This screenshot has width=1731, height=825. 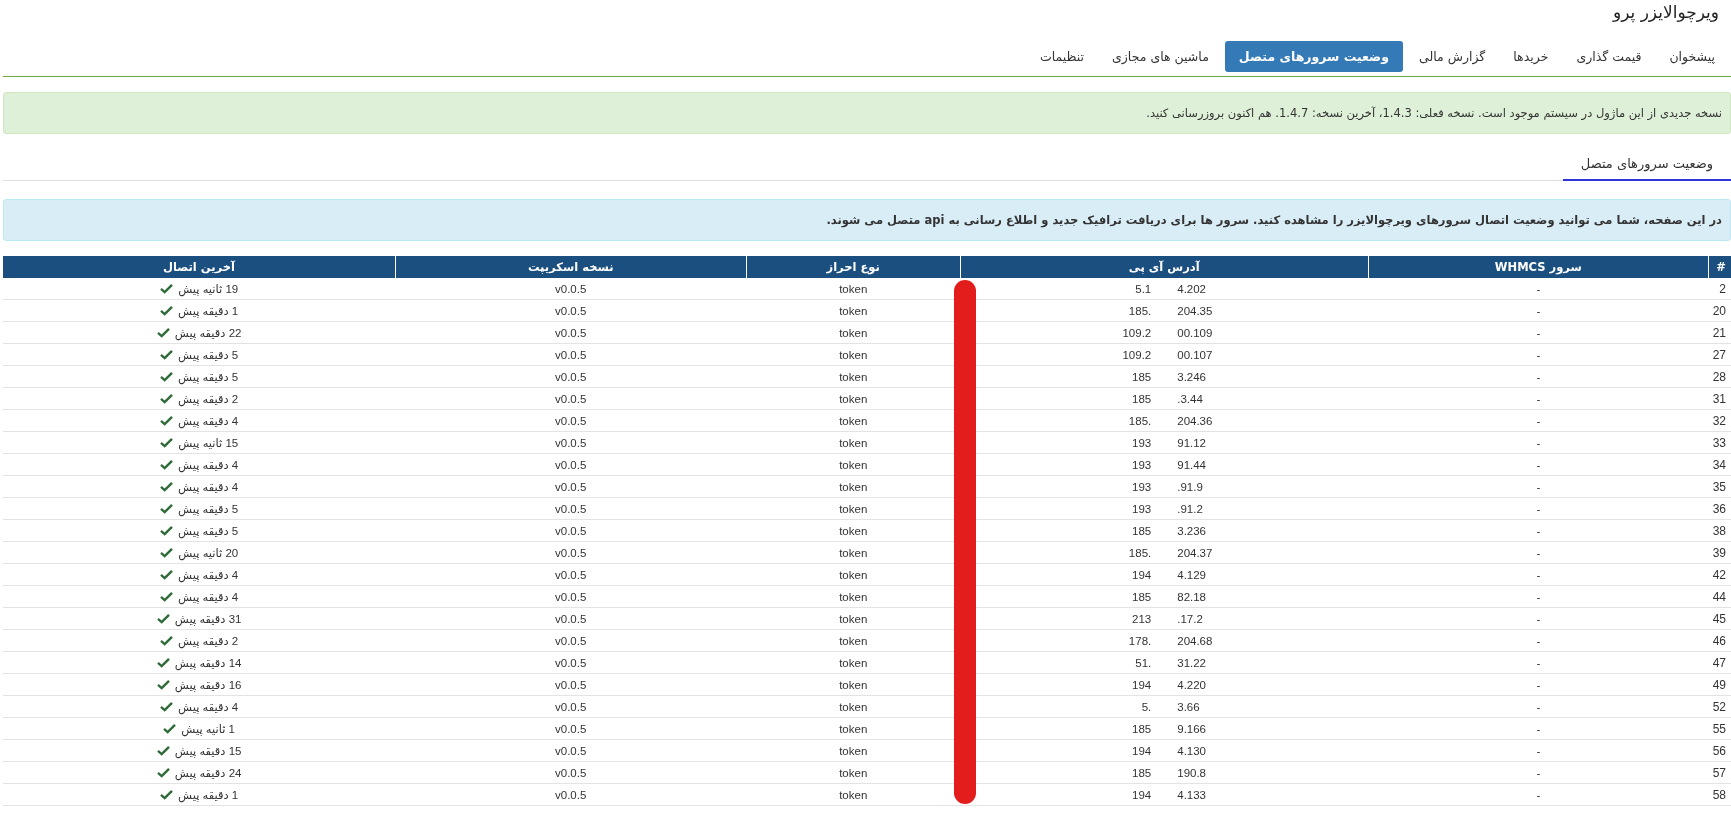 I want to click on nav-tab: ماشین های مجازی, so click(x=1160, y=56).